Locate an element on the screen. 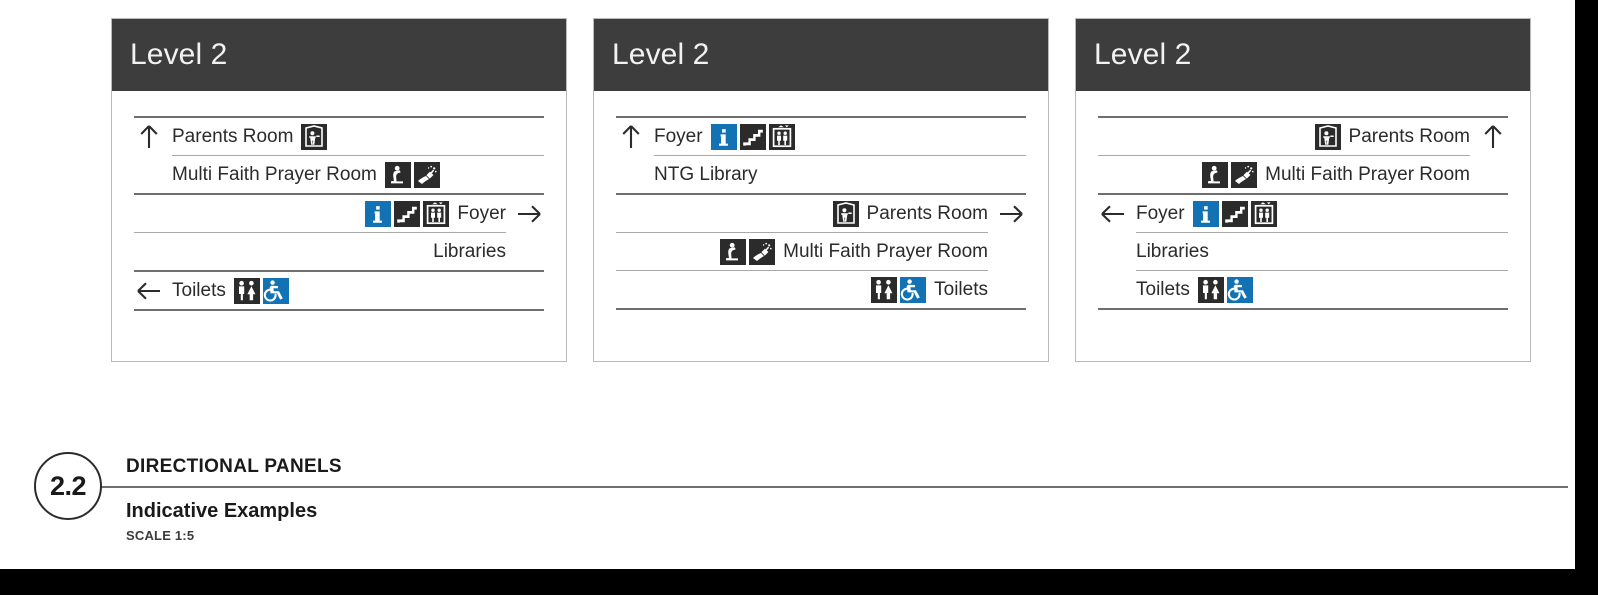 This screenshot has height=595, width=1598. destination-group: Foyer Libraries Toilets is located at coordinates (1303, 251).